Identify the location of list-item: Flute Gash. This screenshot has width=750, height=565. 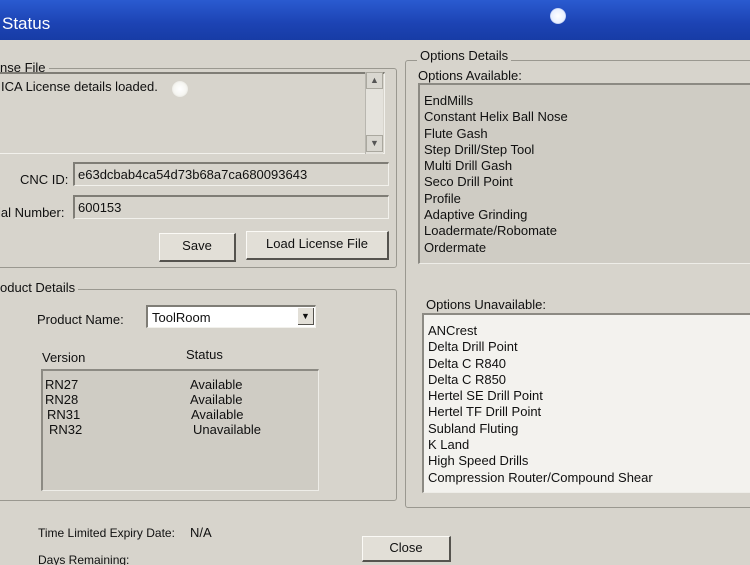
(587, 134).